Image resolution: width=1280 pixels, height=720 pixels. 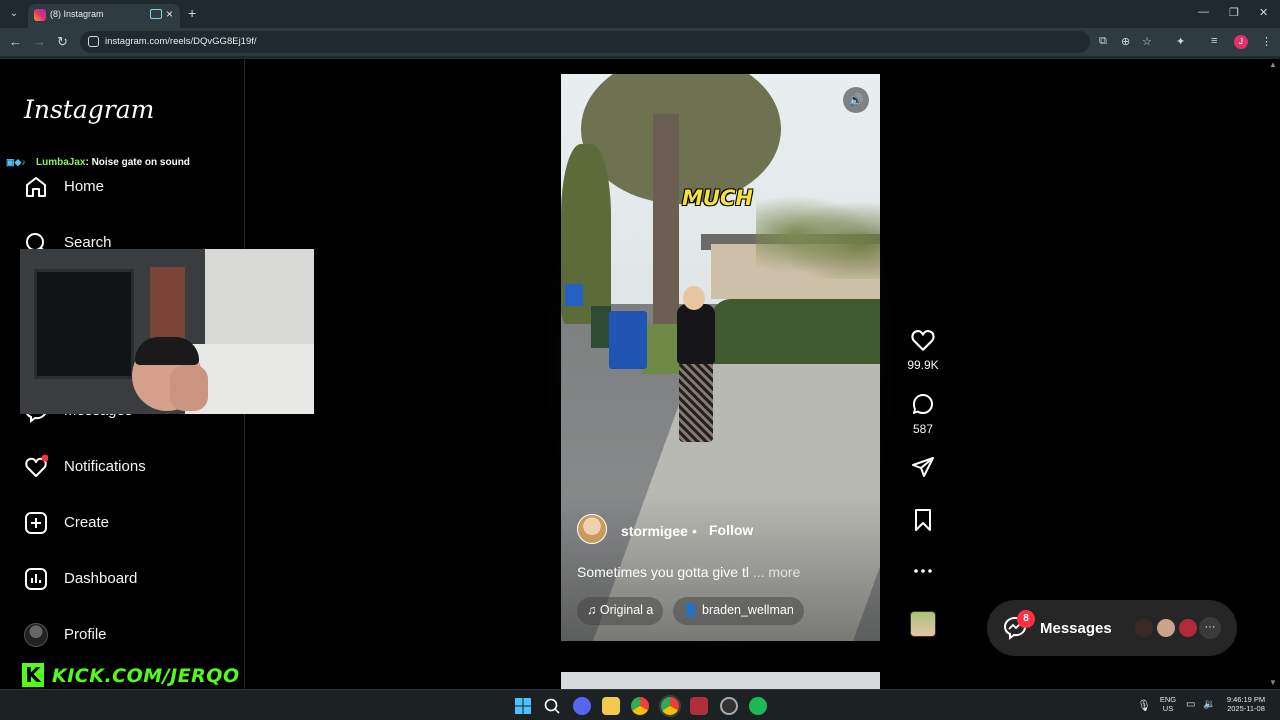 What do you see at coordinates (61, 162) in the screenshot?
I see `chat-username: LumbaJax` at bounding box center [61, 162].